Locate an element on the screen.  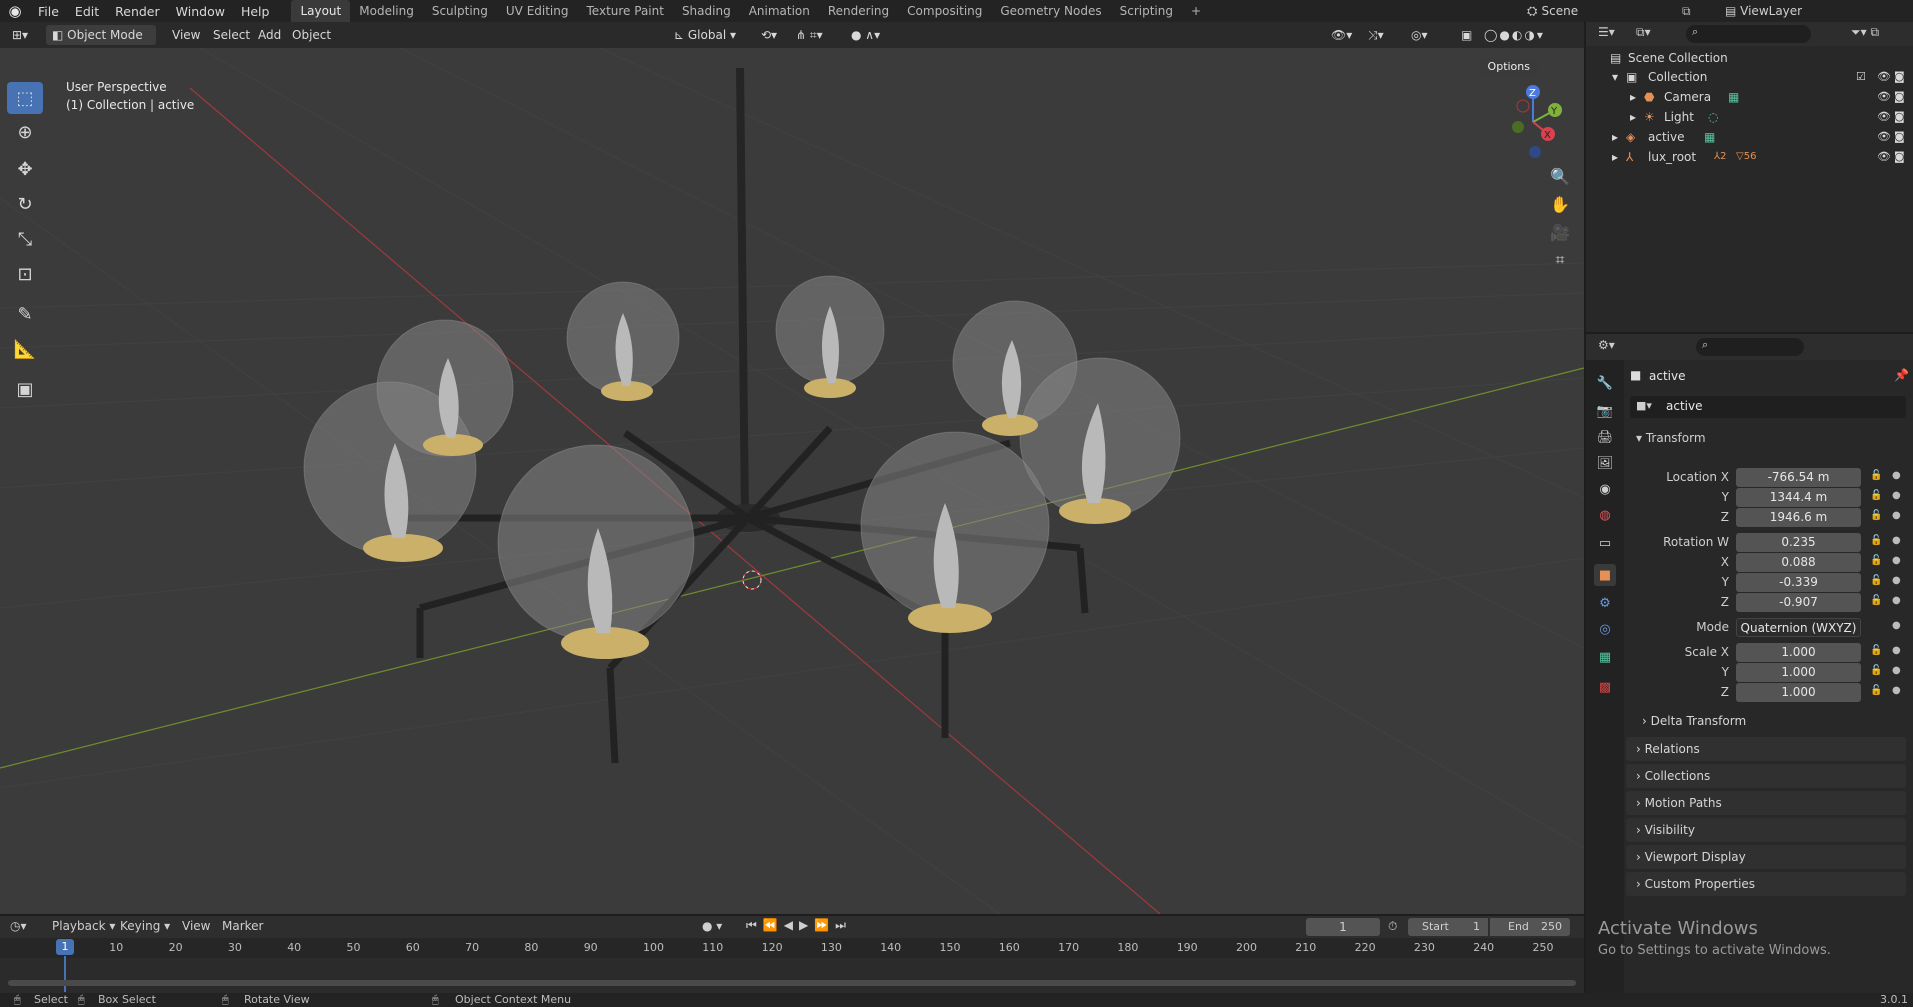
pivot-icon: ⟲▾ is located at coordinates (769, 35).